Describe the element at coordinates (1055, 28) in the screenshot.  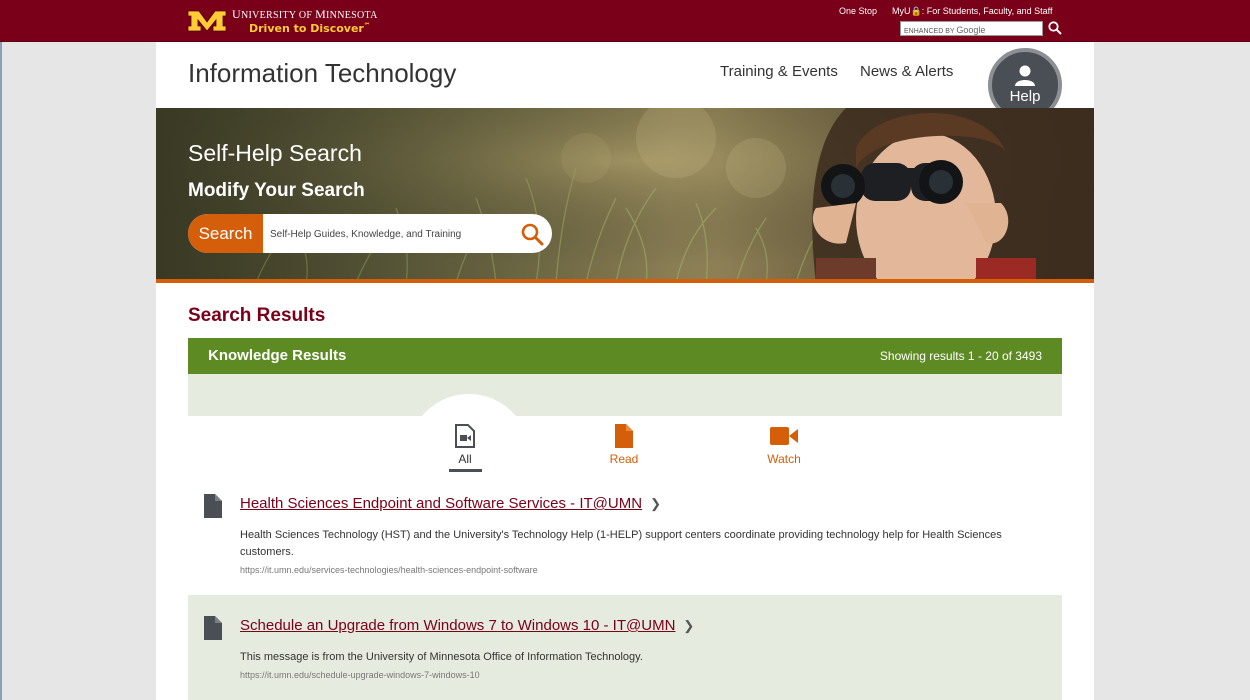
I see `search-icon` at that location.